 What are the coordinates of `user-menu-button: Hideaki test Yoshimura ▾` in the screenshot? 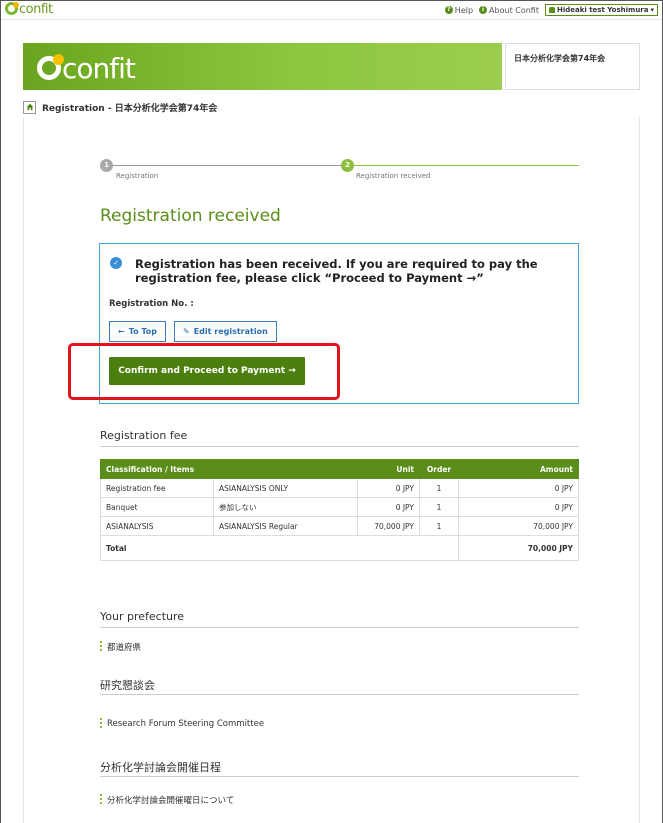 It's located at (601, 10).